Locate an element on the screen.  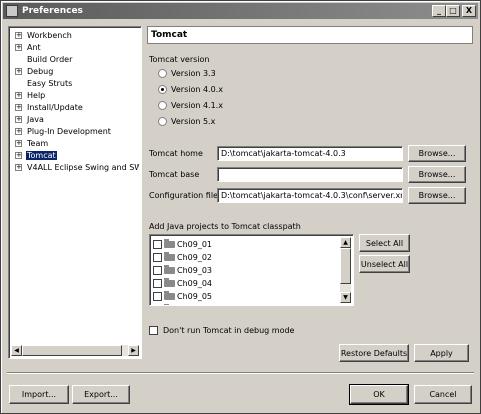
tree-item: + V4ALL Eclipse Swing and SWT GUI Builder is located at coordinates (75, 167).